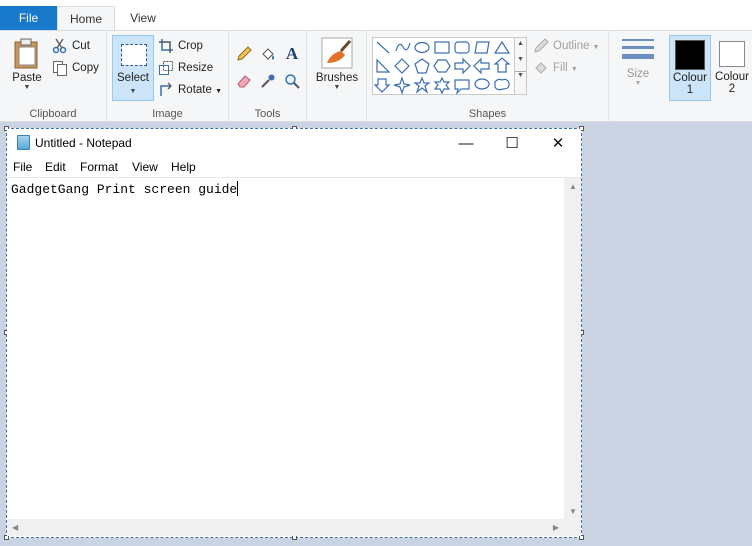 The image size is (752, 546). I want to click on maximize-icon: ☐, so click(512, 143).